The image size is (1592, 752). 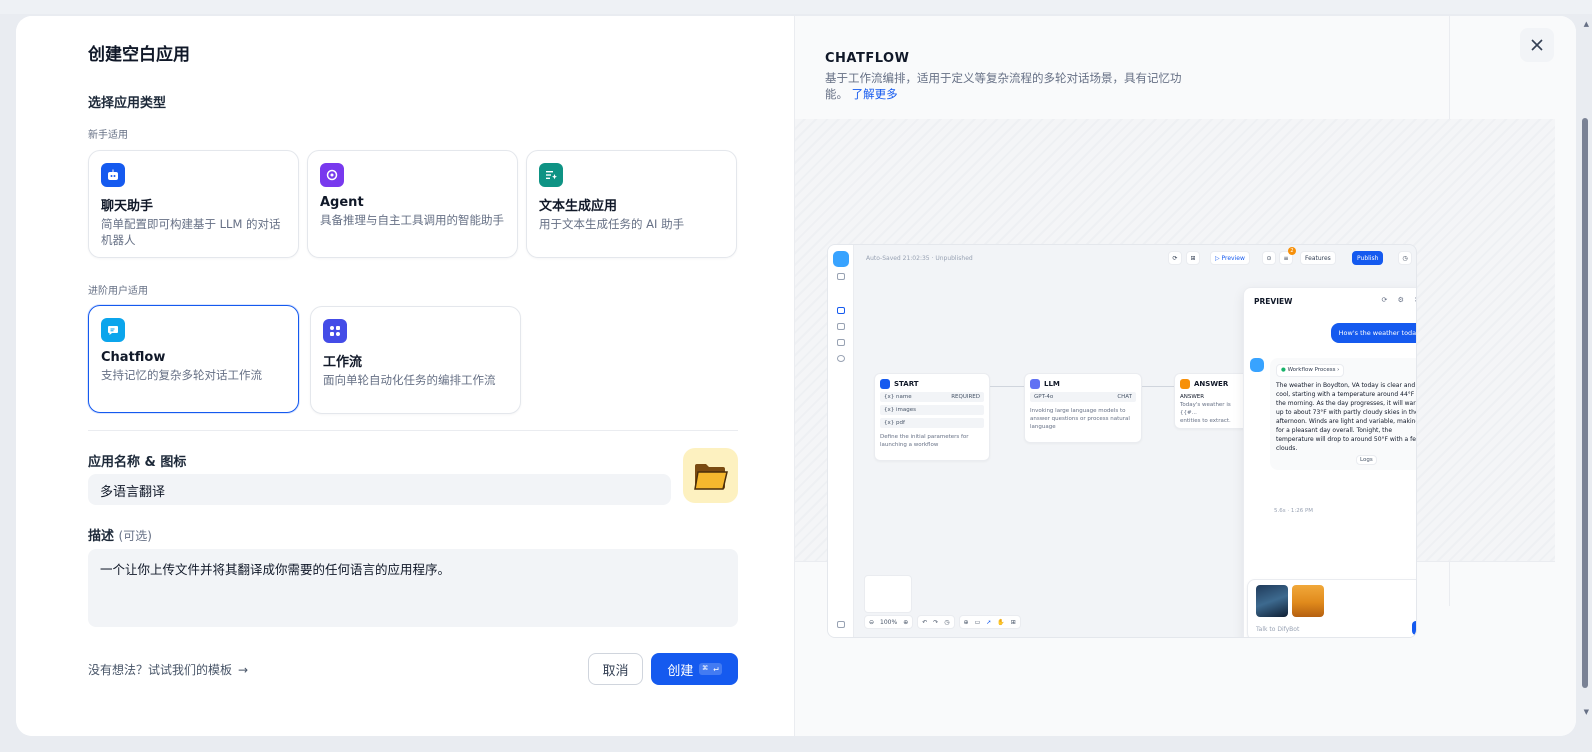 What do you see at coordinates (413, 588) in the screenshot?
I see `description-textarea: 一个让你上传文件并将其翻译成你需要的任何语言的应用程序。` at bounding box center [413, 588].